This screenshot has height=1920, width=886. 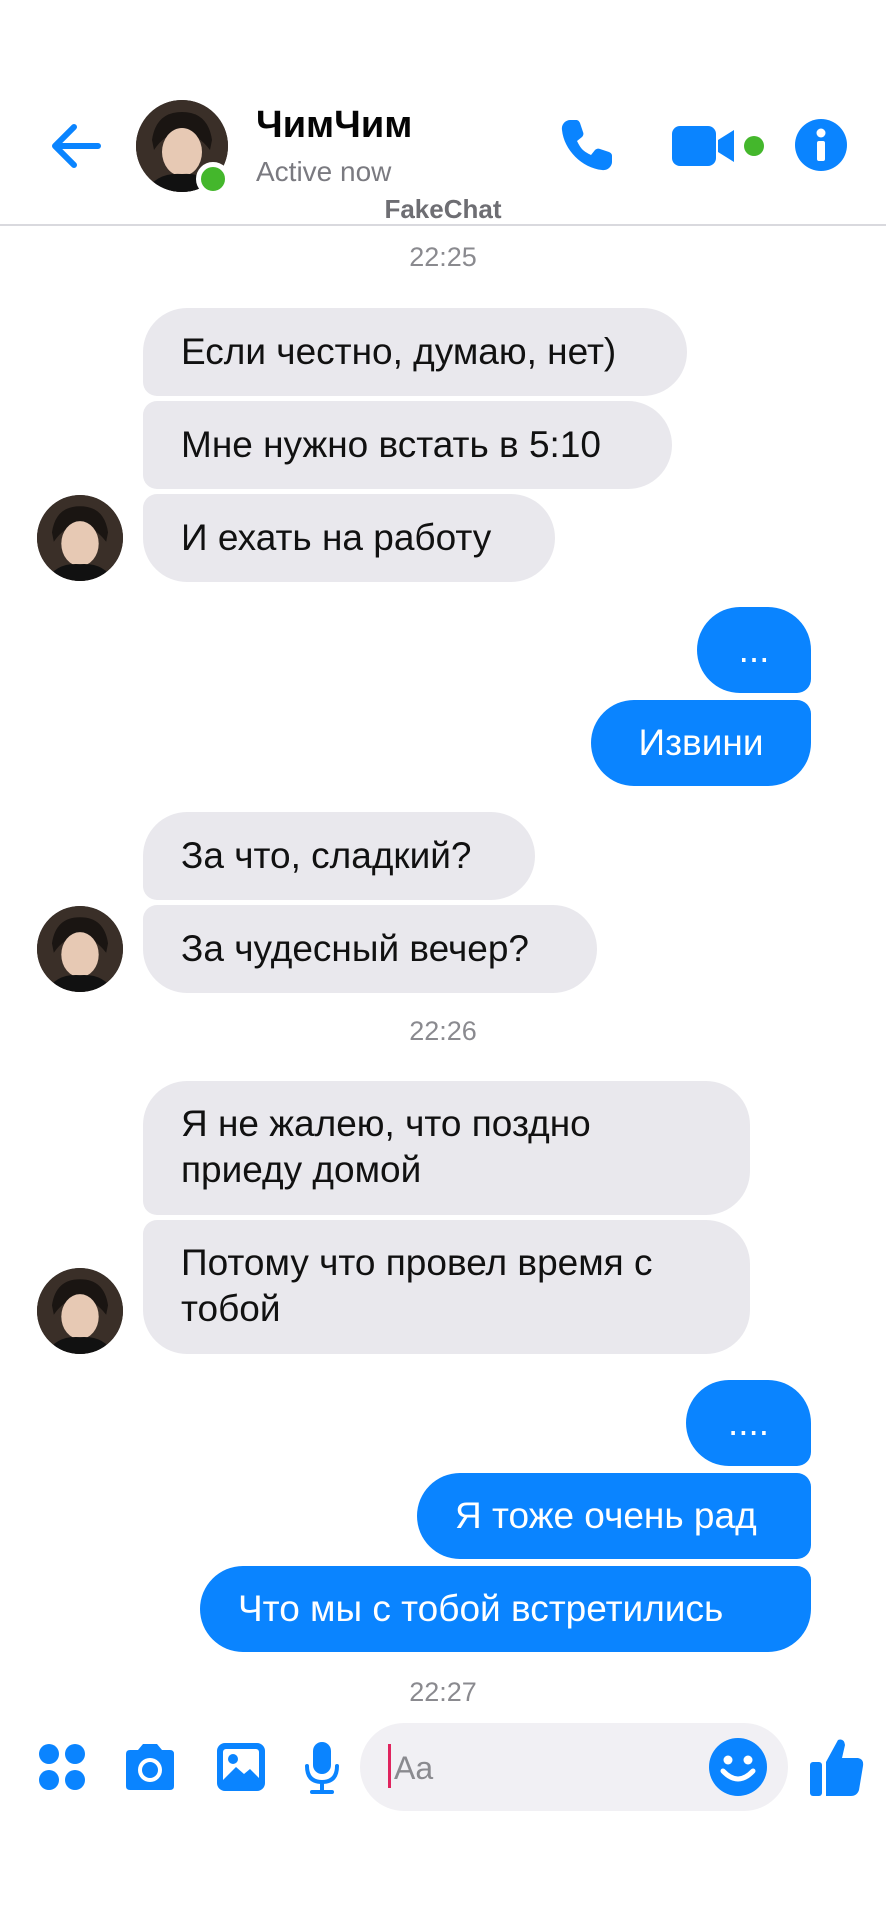 What do you see at coordinates (446, 1148) in the screenshot?
I see `incoming-message-bubble: Я не жалею, что поздно приеду домой` at bounding box center [446, 1148].